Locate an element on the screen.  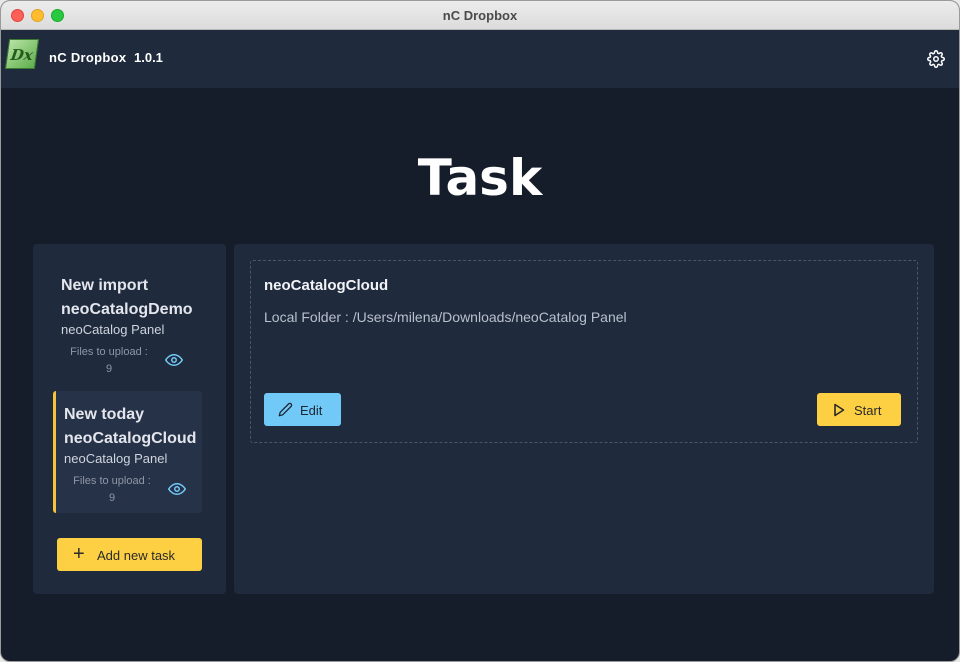
app-logo: Dx is located at coordinates (22, 54).